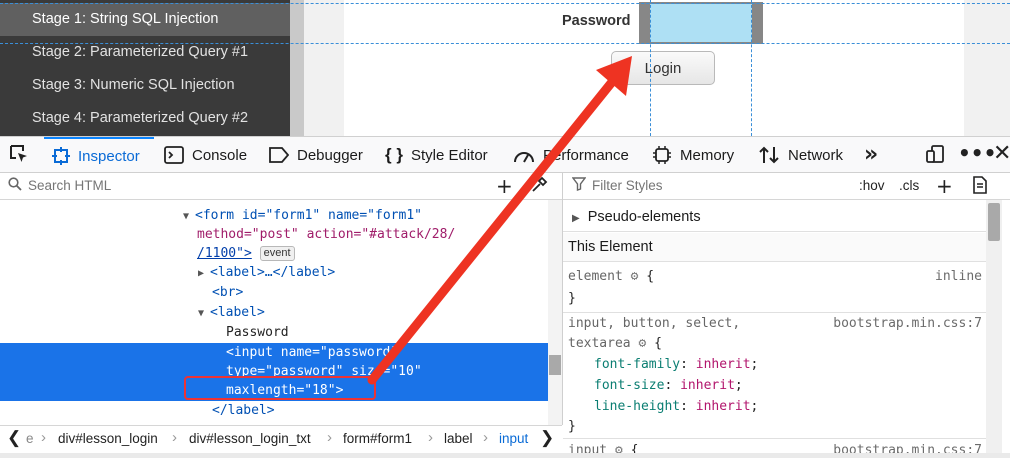 This screenshot has height=458, width=1010. I want to click on sidebar-item-stage-2: Stage 2: Parameterized Query #1, so click(145, 52).